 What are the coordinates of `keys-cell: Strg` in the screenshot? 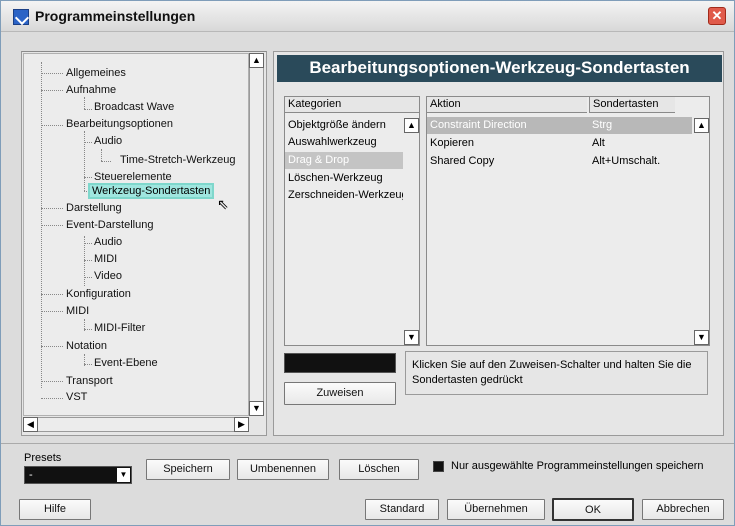 It's located at (602, 125).